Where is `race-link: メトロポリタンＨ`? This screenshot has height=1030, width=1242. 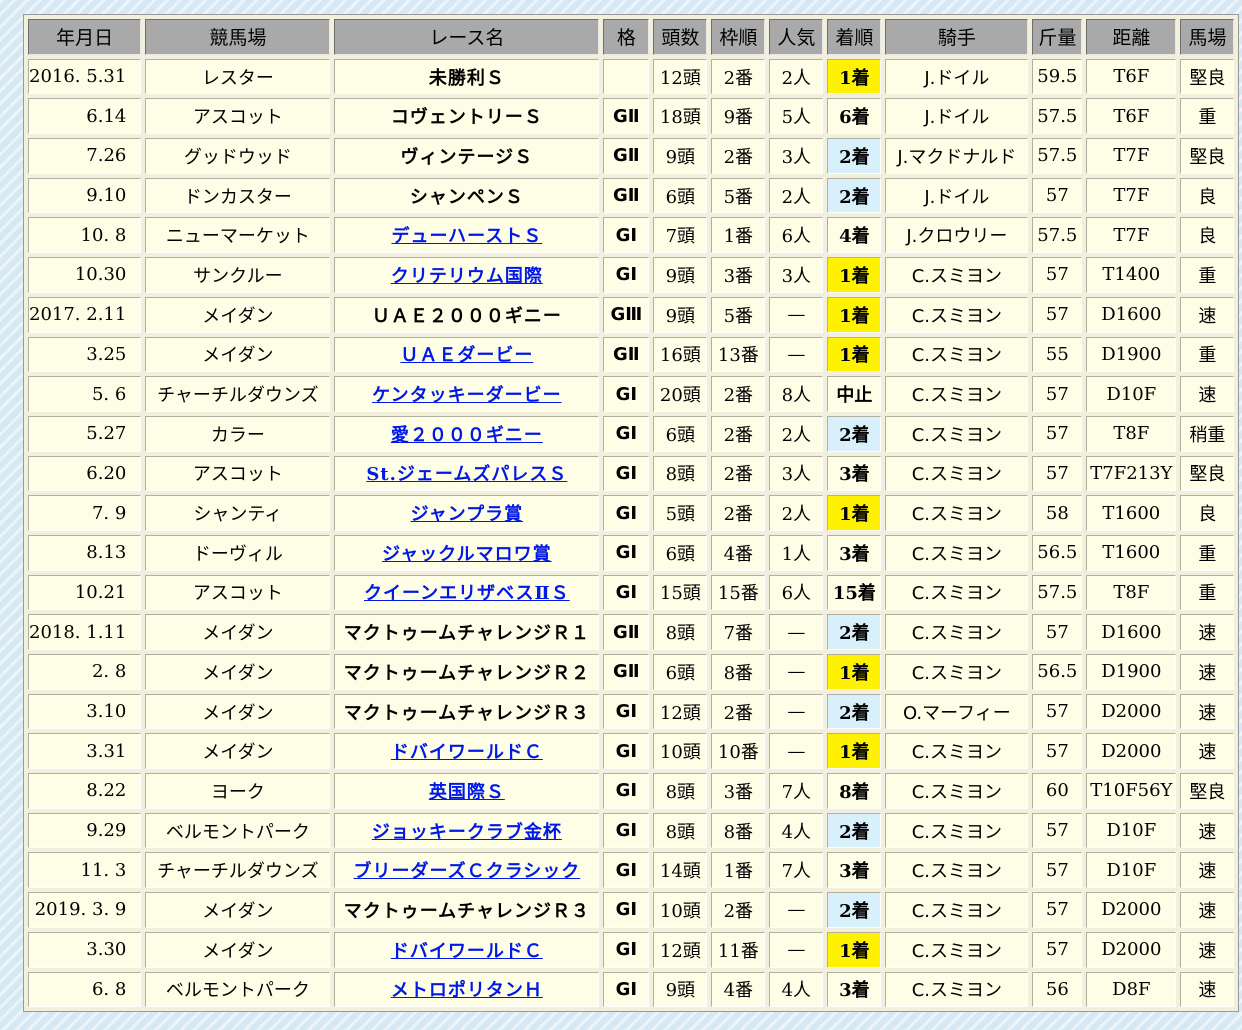
race-link: メトロポリタンＨ is located at coordinates (467, 990).